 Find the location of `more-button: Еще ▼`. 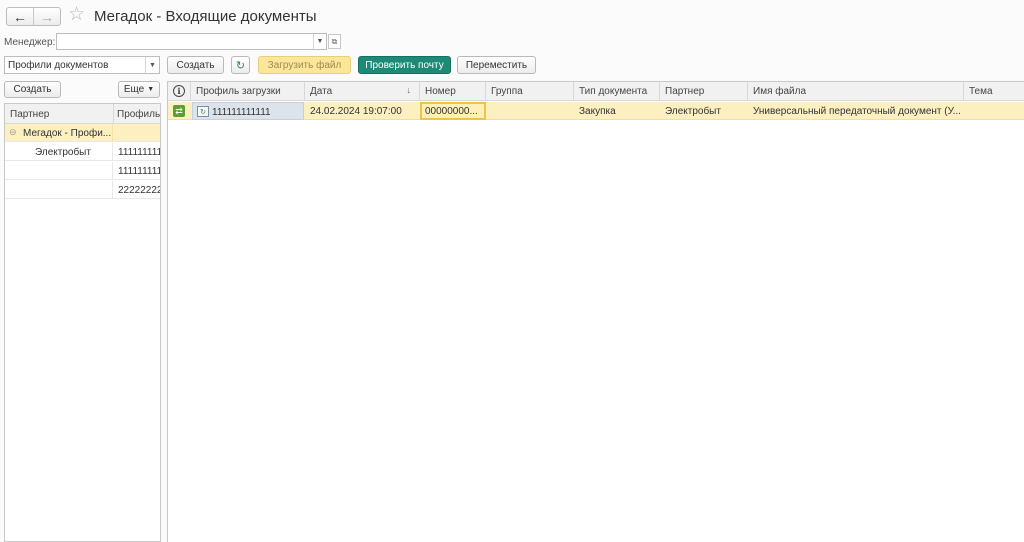

more-button: Еще ▼ is located at coordinates (139, 89).